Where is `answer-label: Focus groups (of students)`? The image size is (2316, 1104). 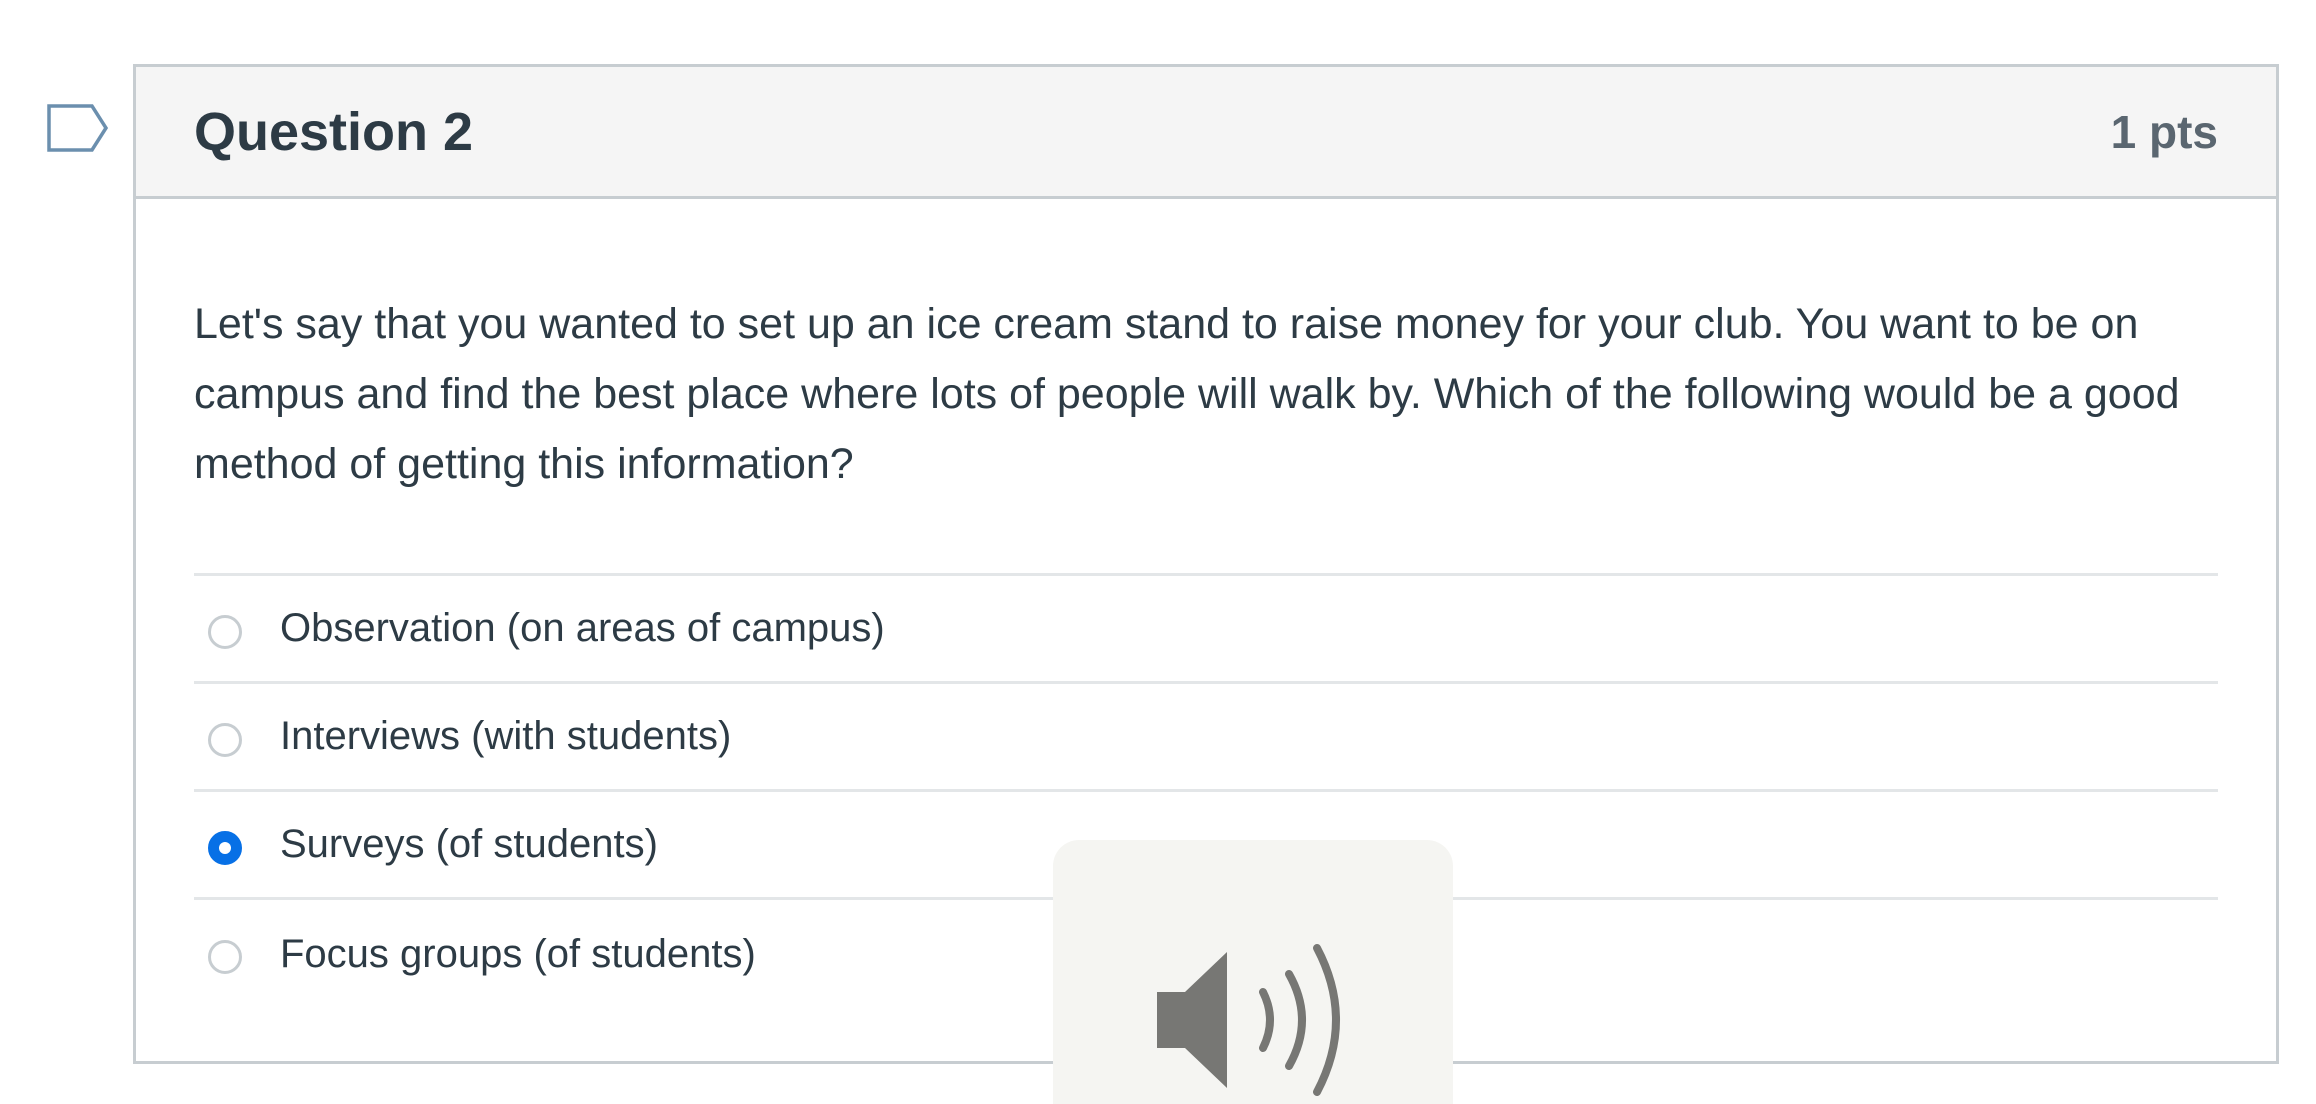
answer-label: Focus groups (of students) is located at coordinates (518, 954).